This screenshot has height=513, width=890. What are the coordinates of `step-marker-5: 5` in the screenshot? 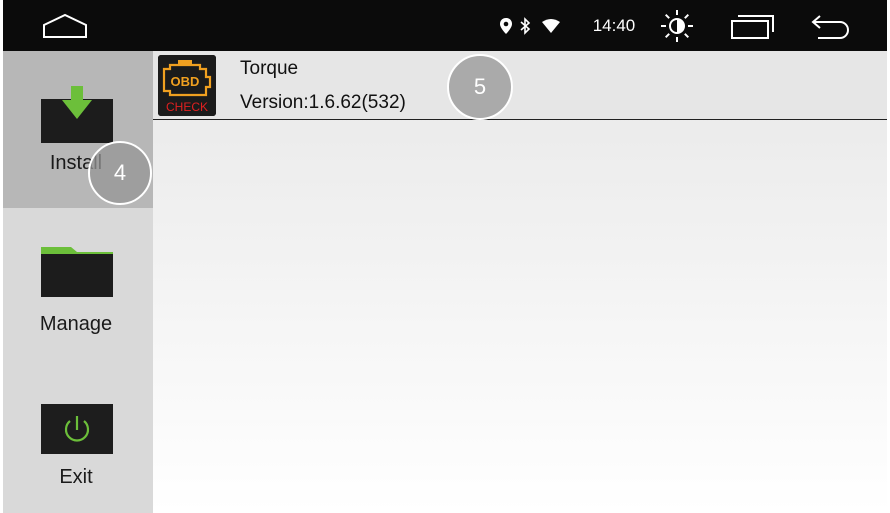 It's located at (480, 87).